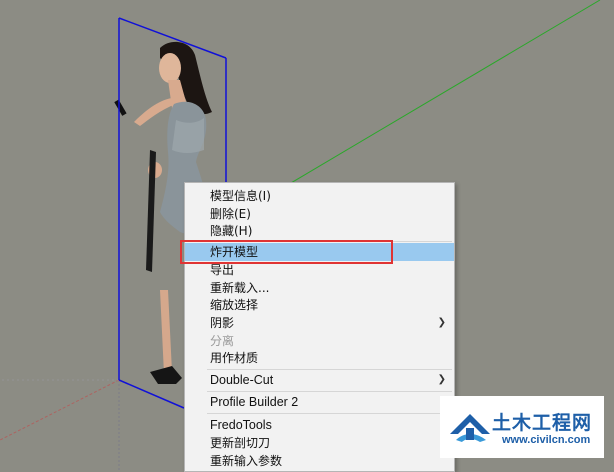  I want to click on menu-item-shadows-label: 阴影, so click(222, 323).